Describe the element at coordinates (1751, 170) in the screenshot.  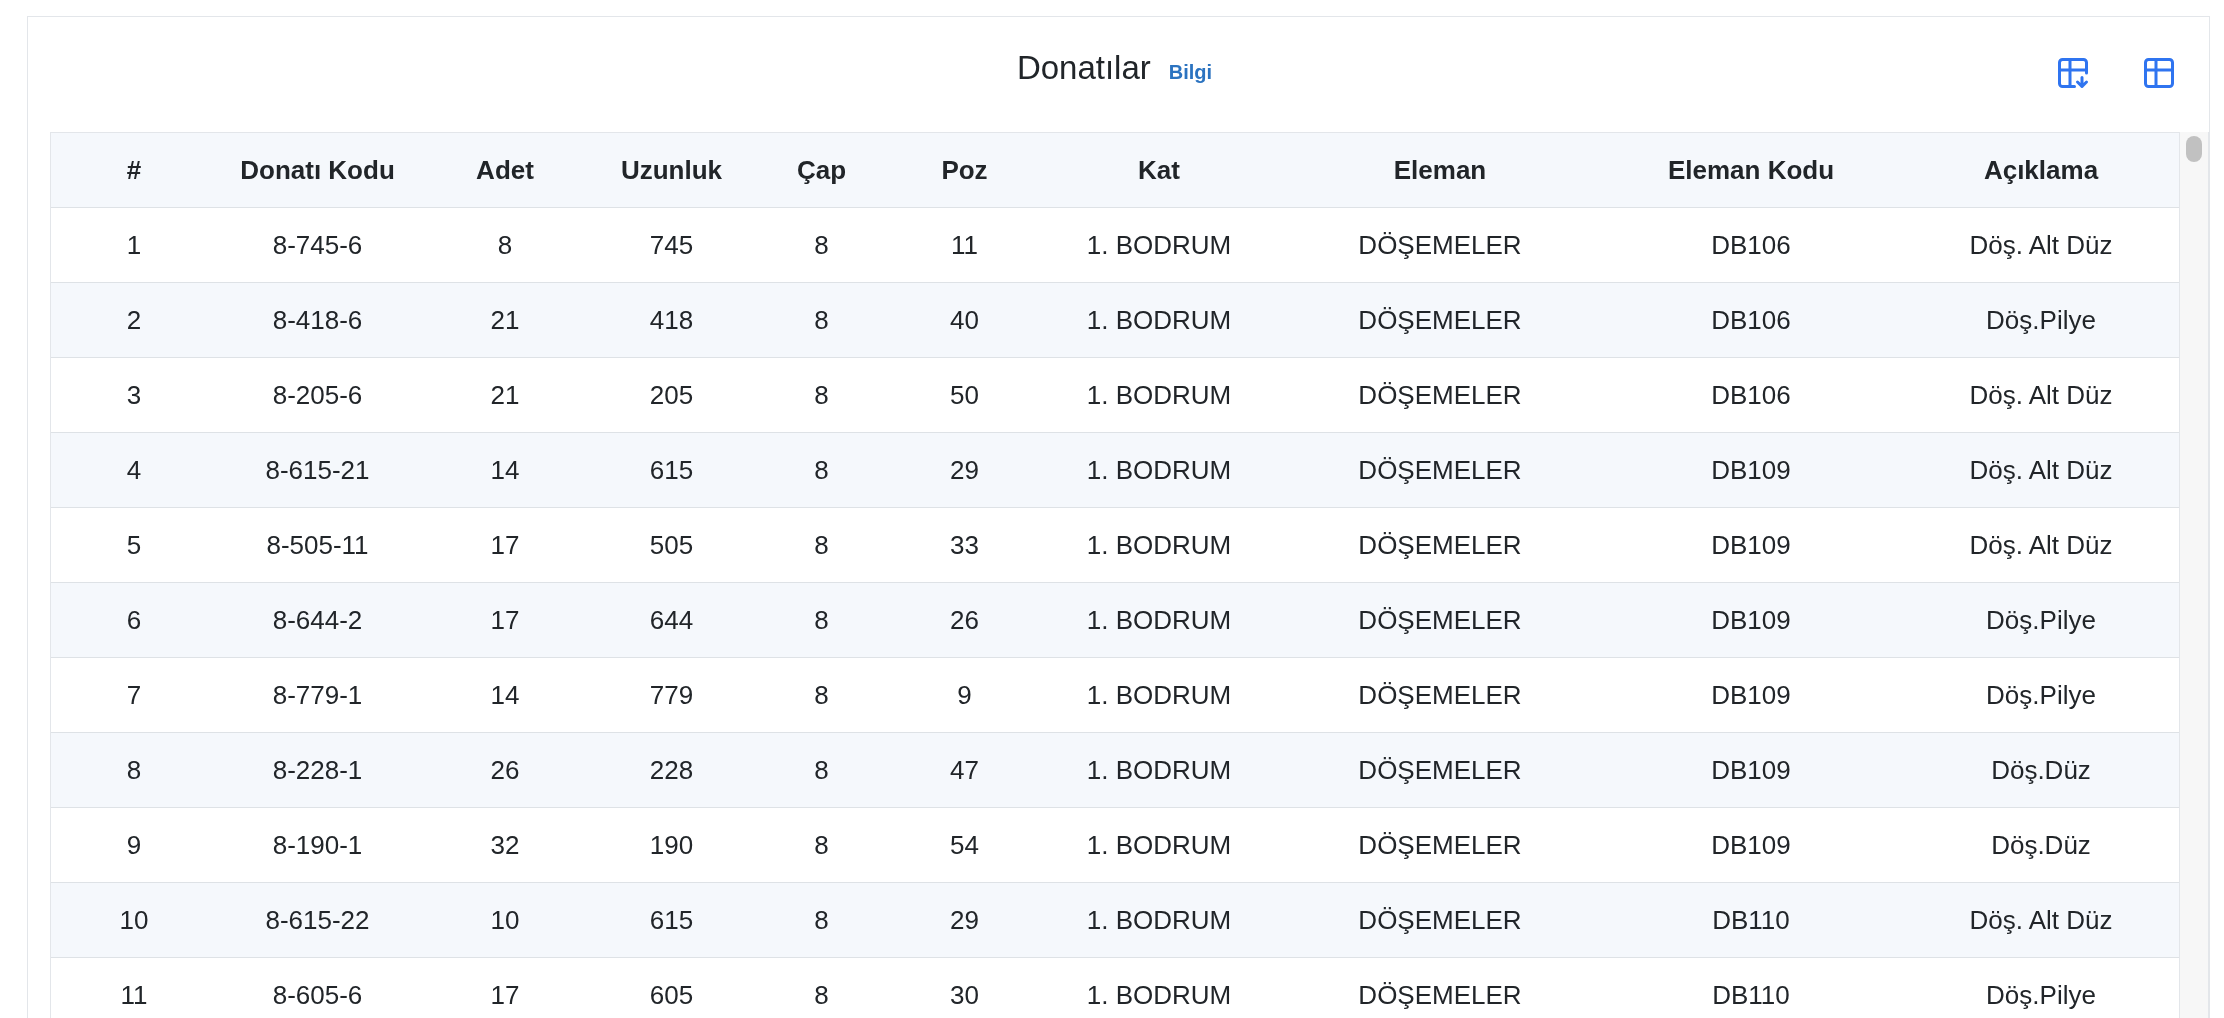
I see `column-header: Eleman Kodu` at that location.